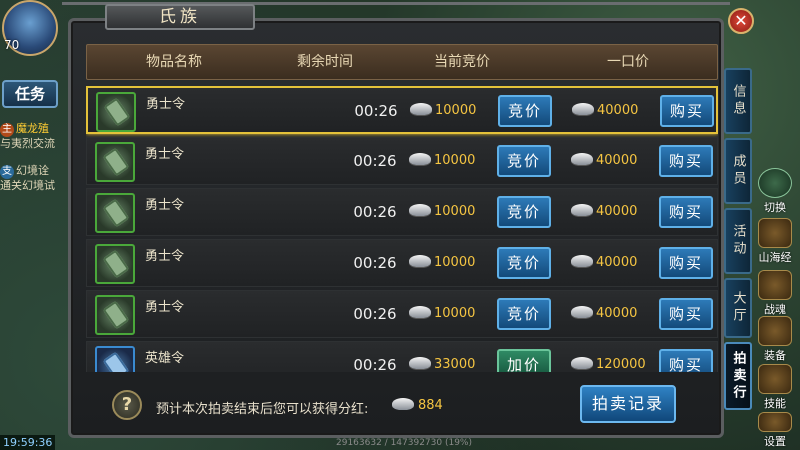  Describe the element at coordinates (7, 172) in the screenshot. I see `quest-side-tag: 支` at that location.